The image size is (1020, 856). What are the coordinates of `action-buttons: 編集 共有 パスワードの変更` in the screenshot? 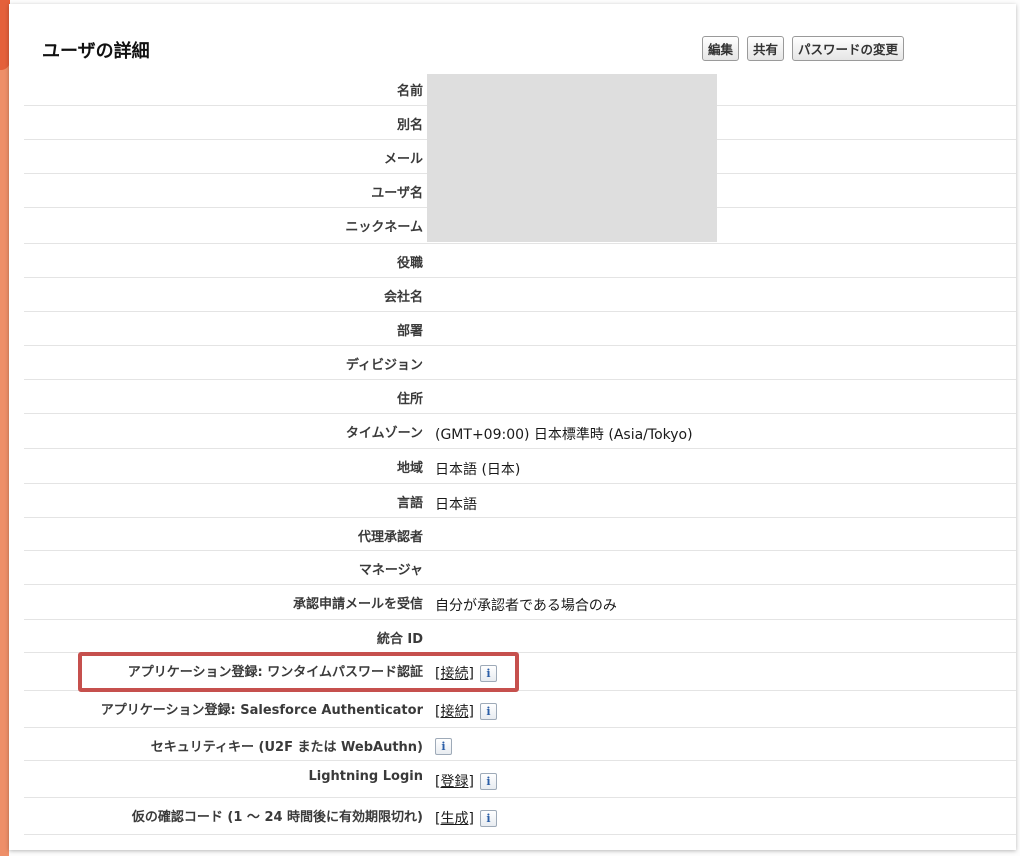 It's located at (803, 48).